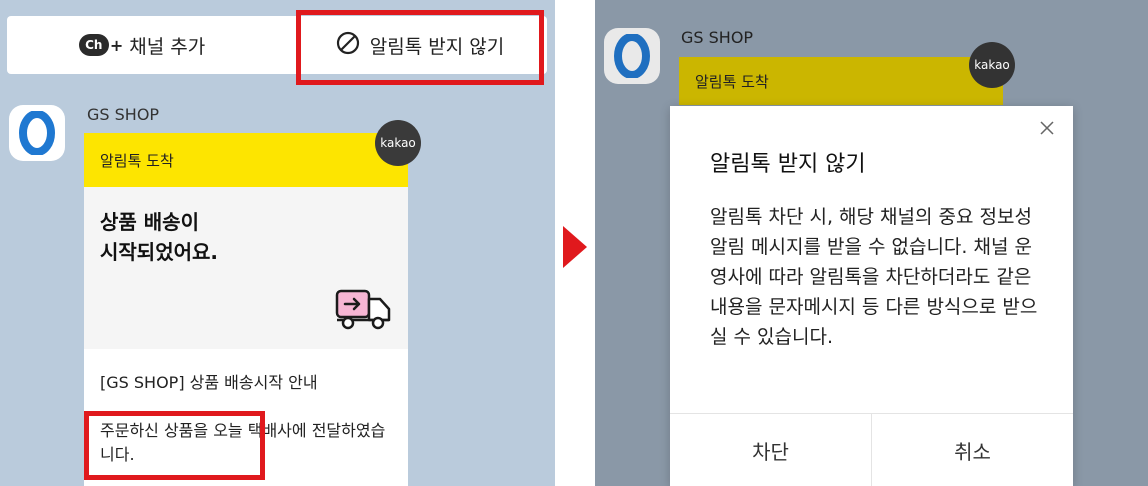  I want to click on dialog-button-row: 차단 취소, so click(871, 449).